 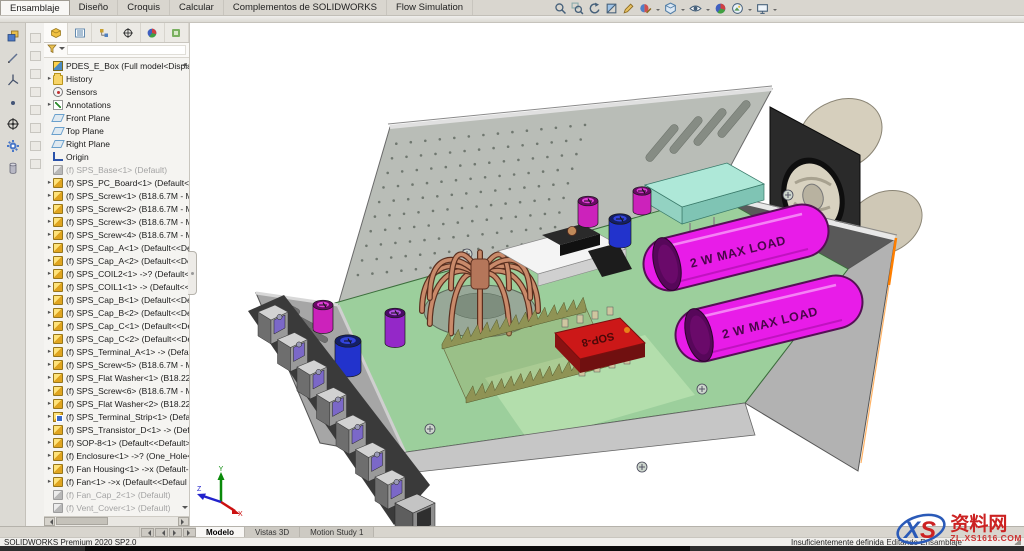 What do you see at coordinates (620, 231) in the screenshot?
I see `capacitor-blue` at bounding box center [620, 231].